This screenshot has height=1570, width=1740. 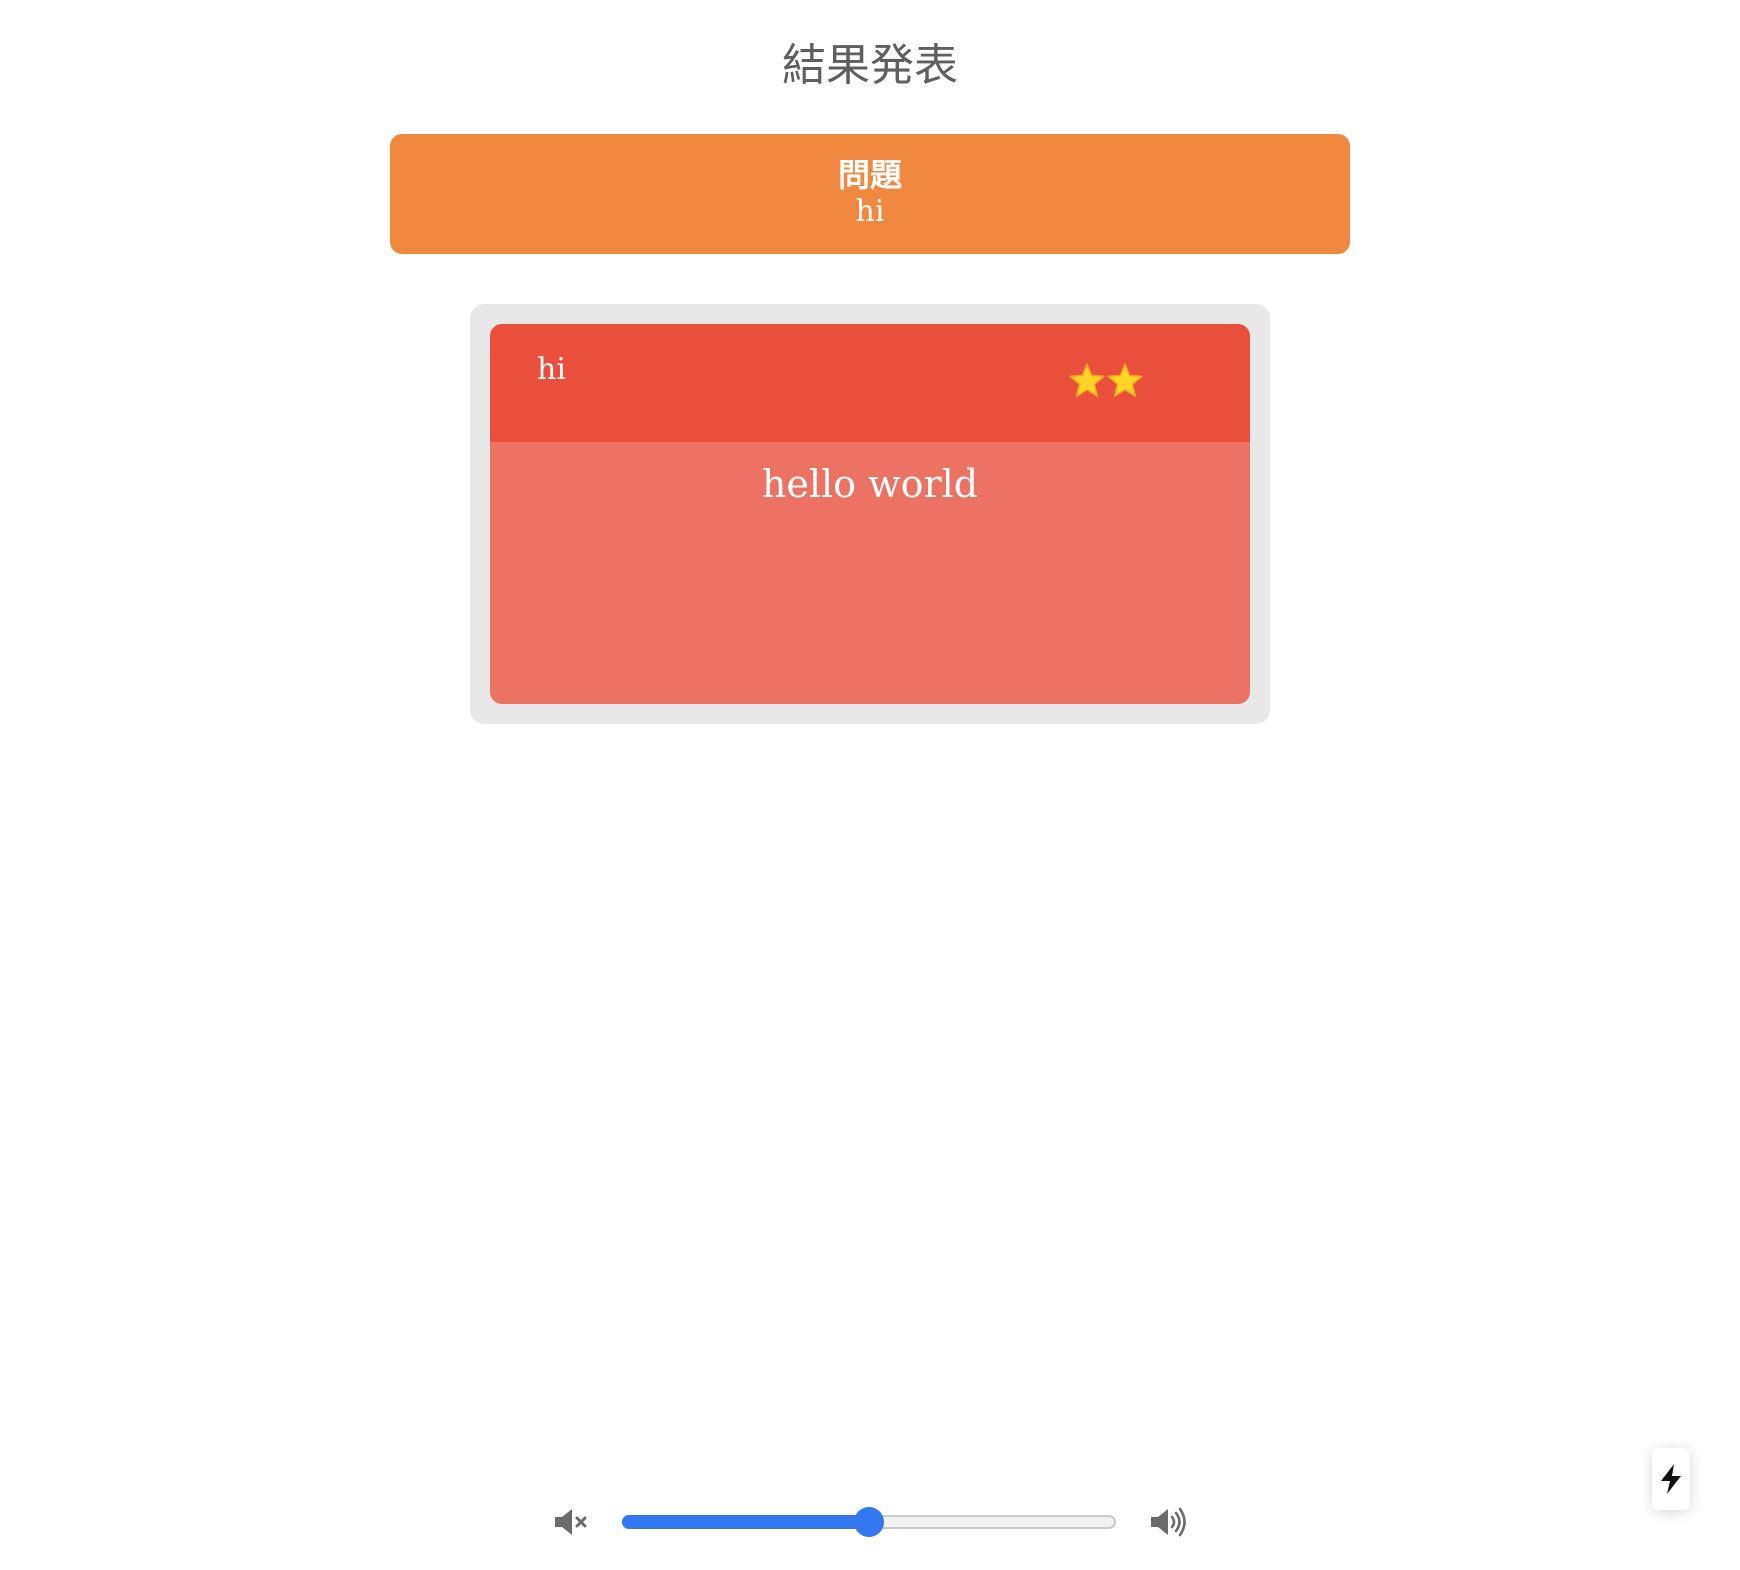 What do you see at coordinates (870, 484) in the screenshot?
I see `answer-text: hello world` at bounding box center [870, 484].